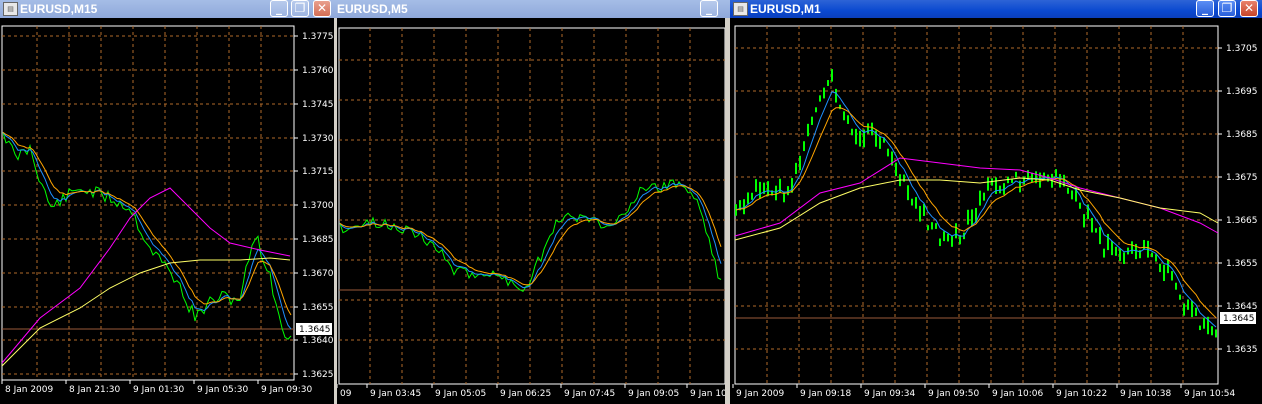  Describe the element at coordinates (826, 394) in the screenshot. I see `time-tick-label: 9 Jan 09:18` at that location.